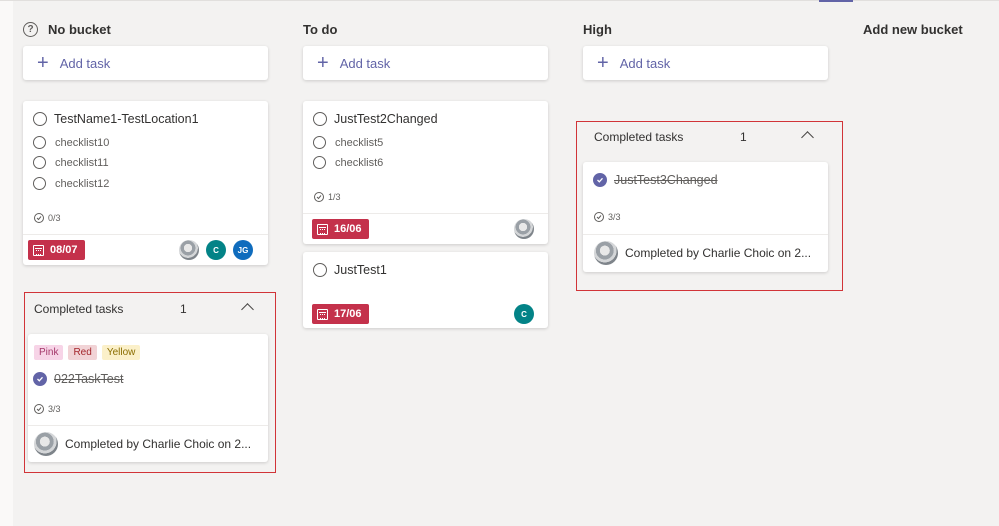 The image size is (999, 526). Describe the element at coordinates (705, 63) in the screenshot. I see `add-task-button-high: + Add task` at that location.